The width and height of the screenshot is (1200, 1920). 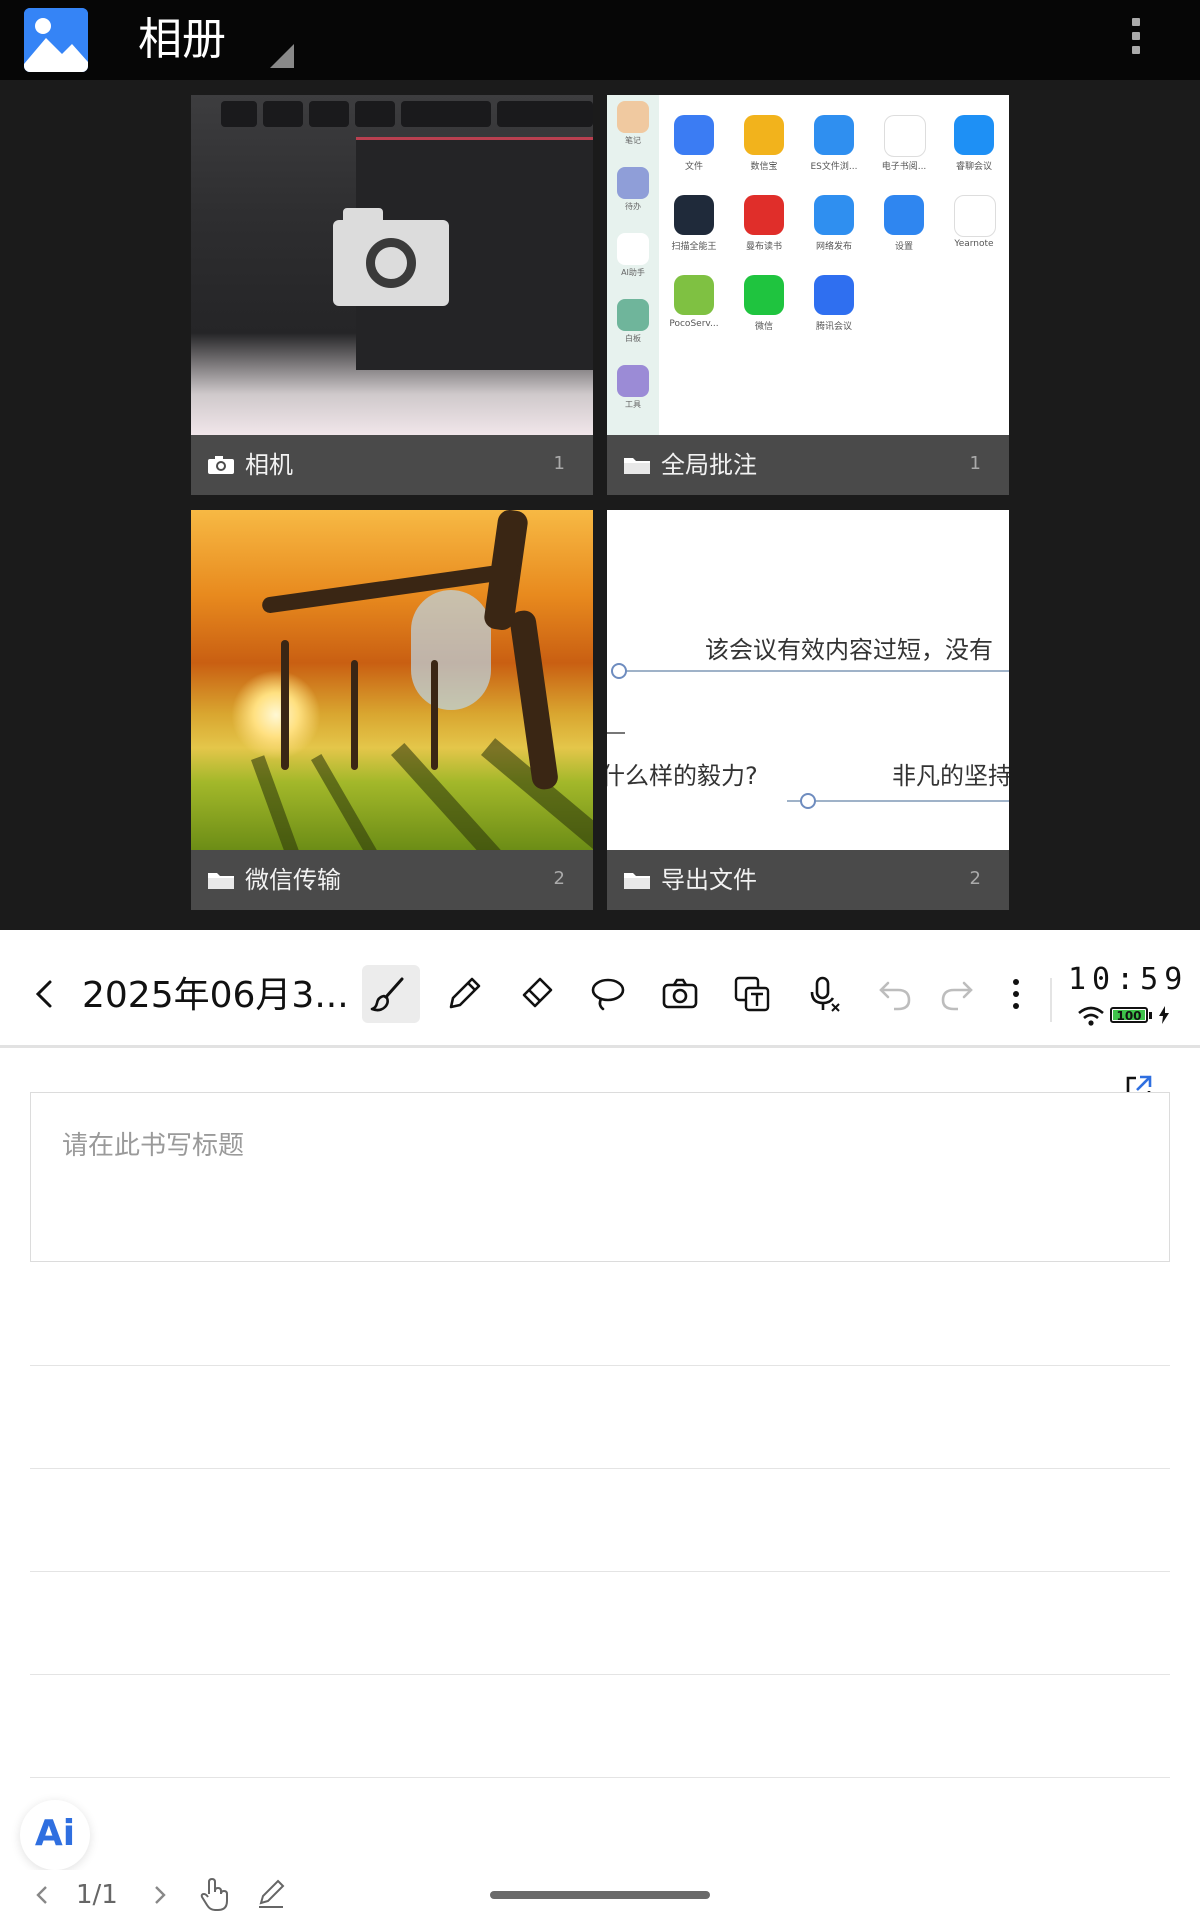 I want to click on album-name: 导出文件, so click(x=709, y=880).